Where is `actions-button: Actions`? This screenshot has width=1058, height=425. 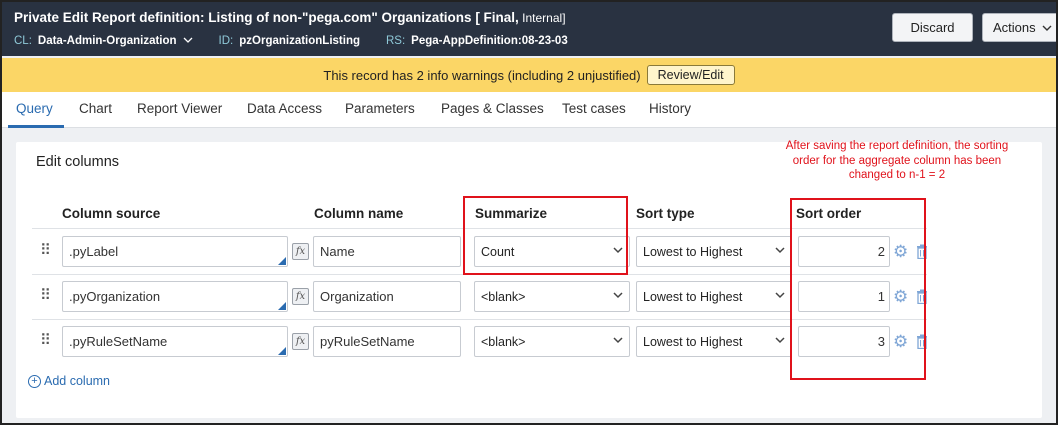
actions-button: Actions is located at coordinates (1019, 27).